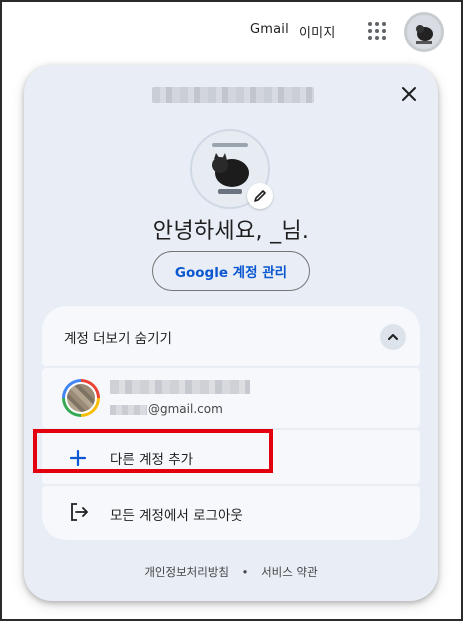 This screenshot has height=621, width=463. I want to click on account-name-redacted, so click(180, 387).